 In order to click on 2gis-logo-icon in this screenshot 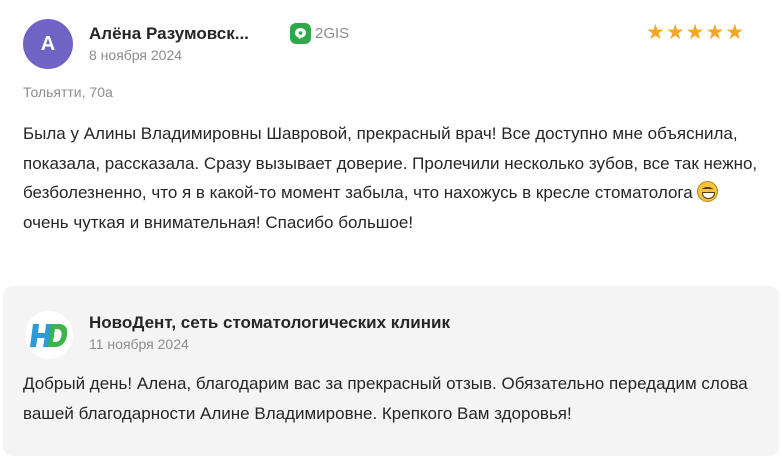, I will do `click(300, 33)`.